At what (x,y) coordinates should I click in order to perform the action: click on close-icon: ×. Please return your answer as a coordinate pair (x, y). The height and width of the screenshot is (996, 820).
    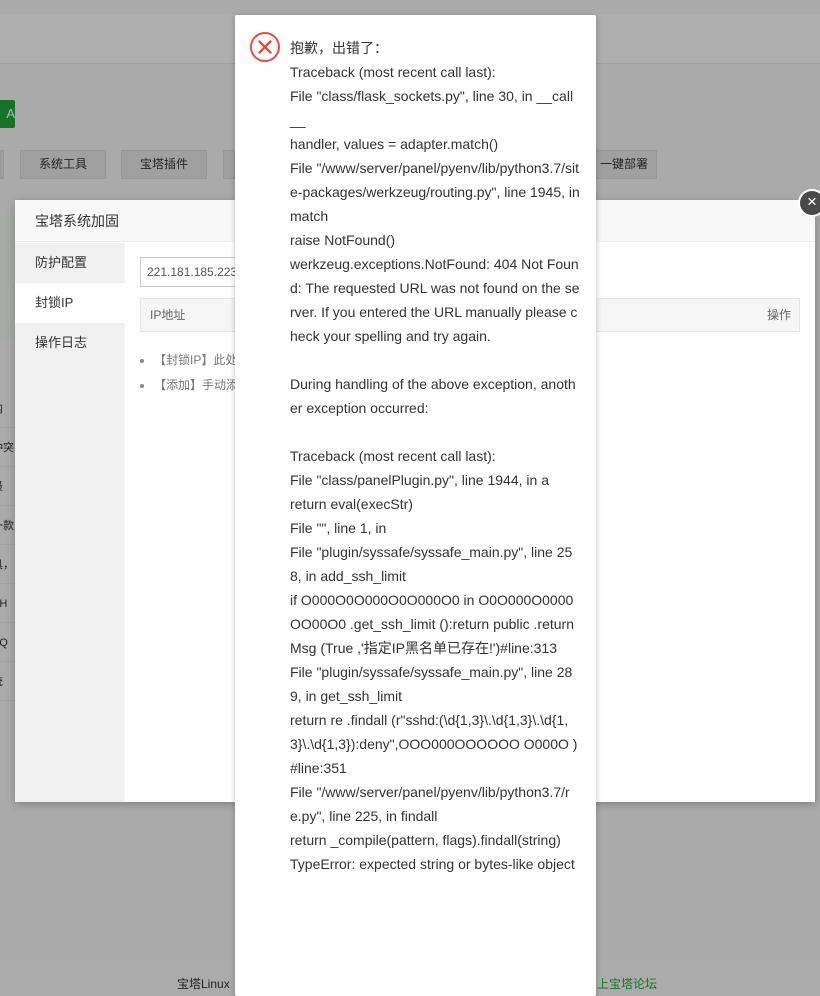
    Looking at the image, I should click on (809, 203).